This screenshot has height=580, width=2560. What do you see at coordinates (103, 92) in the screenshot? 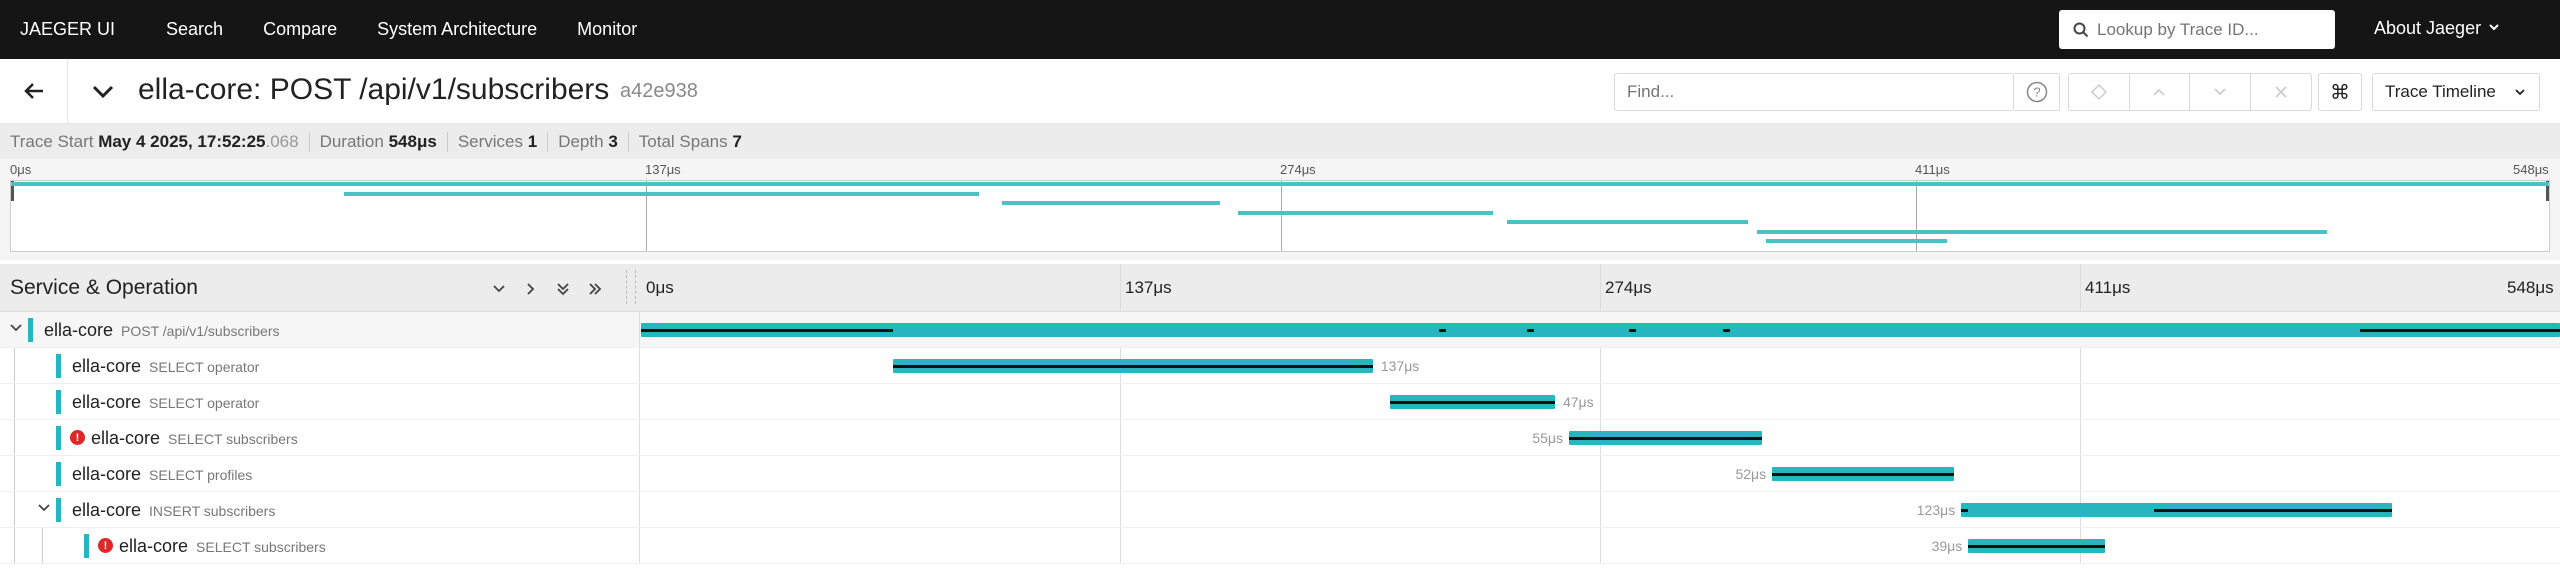
I see `collapse-trace-button` at bounding box center [103, 92].